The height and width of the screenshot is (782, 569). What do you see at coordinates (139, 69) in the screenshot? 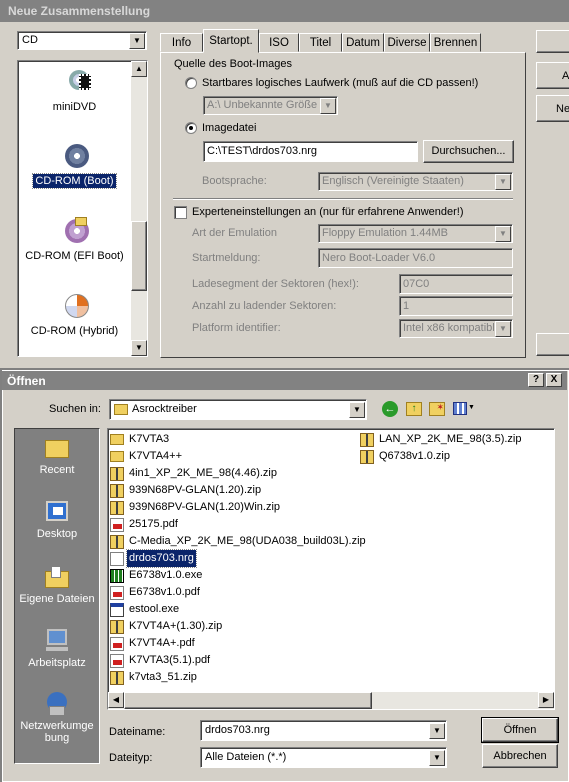
I see `scroll-up-button: ▲` at bounding box center [139, 69].